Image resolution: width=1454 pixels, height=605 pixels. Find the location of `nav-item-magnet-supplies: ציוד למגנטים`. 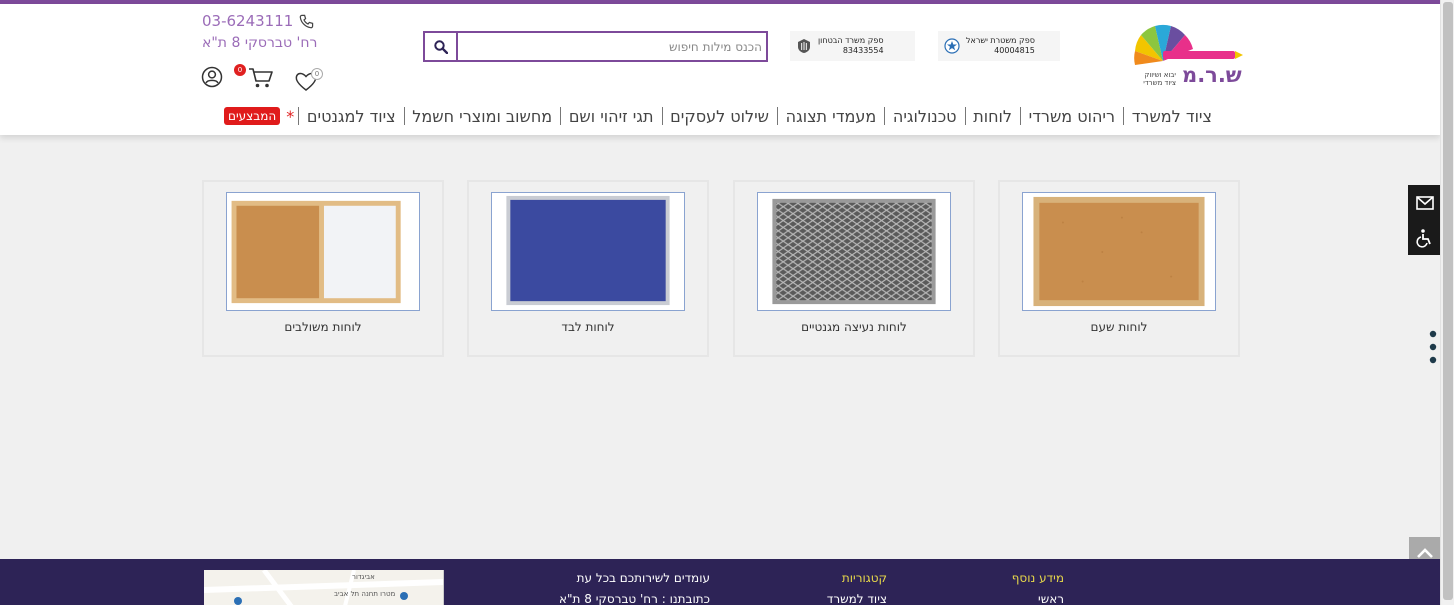

nav-item-magnet-supplies: ציוד למגנטים is located at coordinates (351, 116).